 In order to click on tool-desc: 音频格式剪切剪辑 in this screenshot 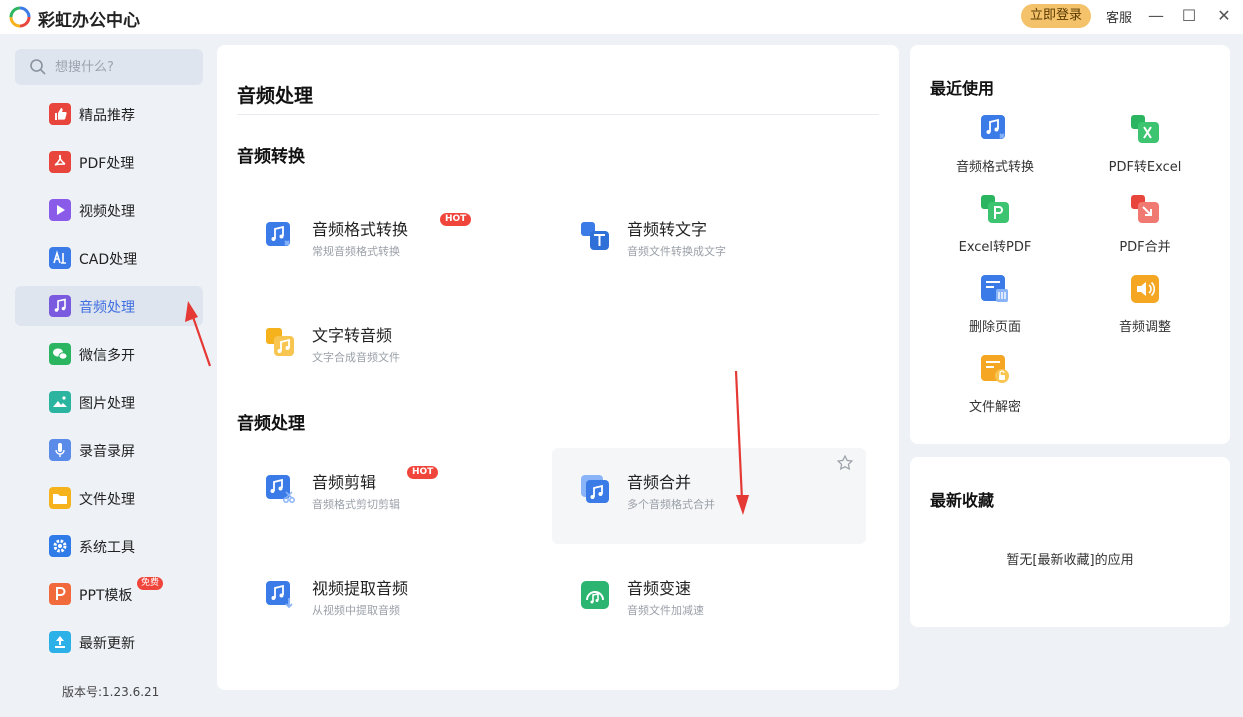, I will do `click(356, 504)`.